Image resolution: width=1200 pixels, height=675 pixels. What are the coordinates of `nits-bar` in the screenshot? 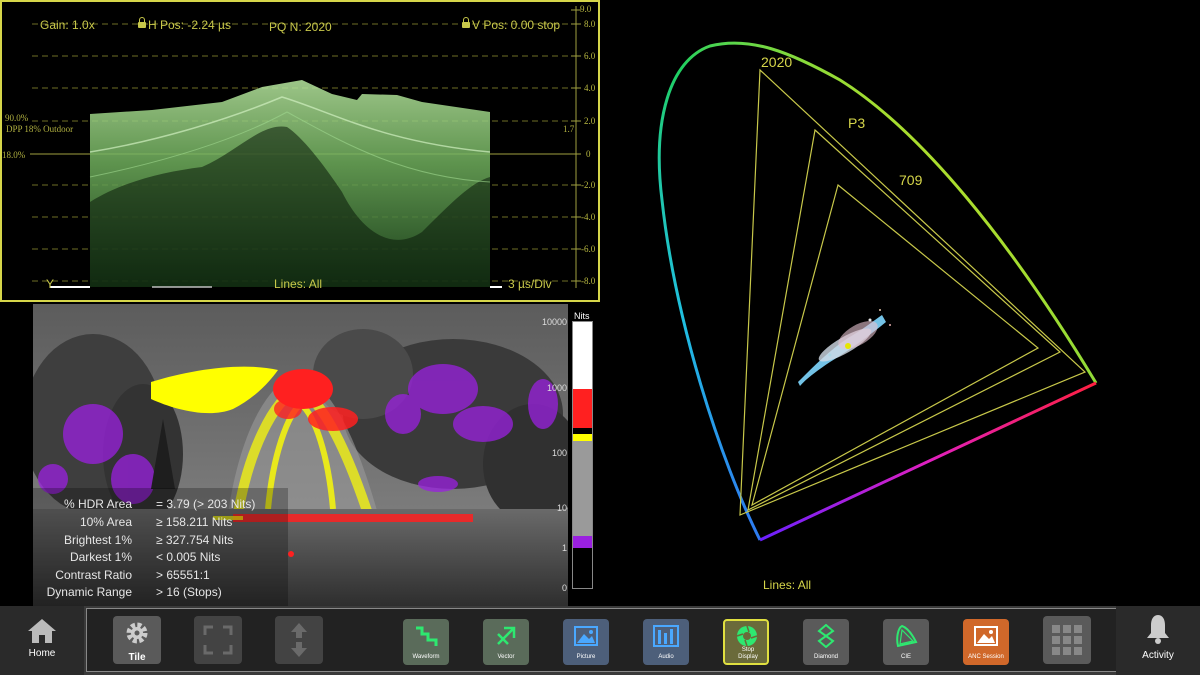 It's located at (582, 455).